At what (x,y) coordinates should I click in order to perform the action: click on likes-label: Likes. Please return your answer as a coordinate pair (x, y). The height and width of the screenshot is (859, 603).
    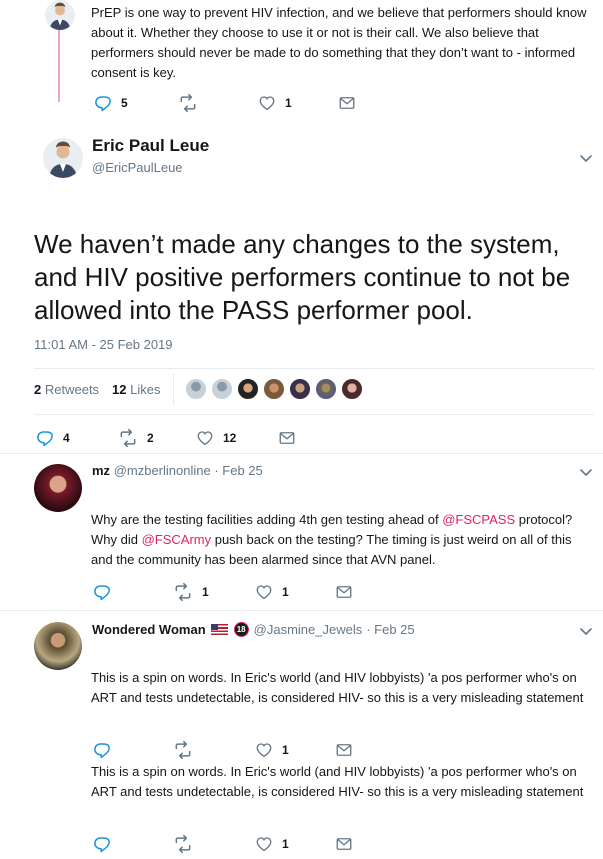
    Looking at the image, I should click on (145, 389).